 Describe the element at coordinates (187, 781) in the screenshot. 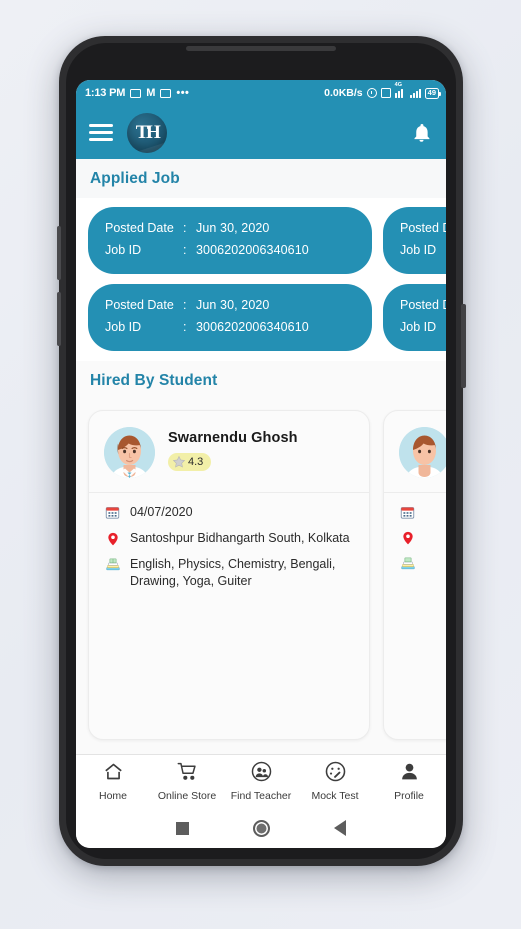

I see `nav-item-online-store: Online Store` at that location.